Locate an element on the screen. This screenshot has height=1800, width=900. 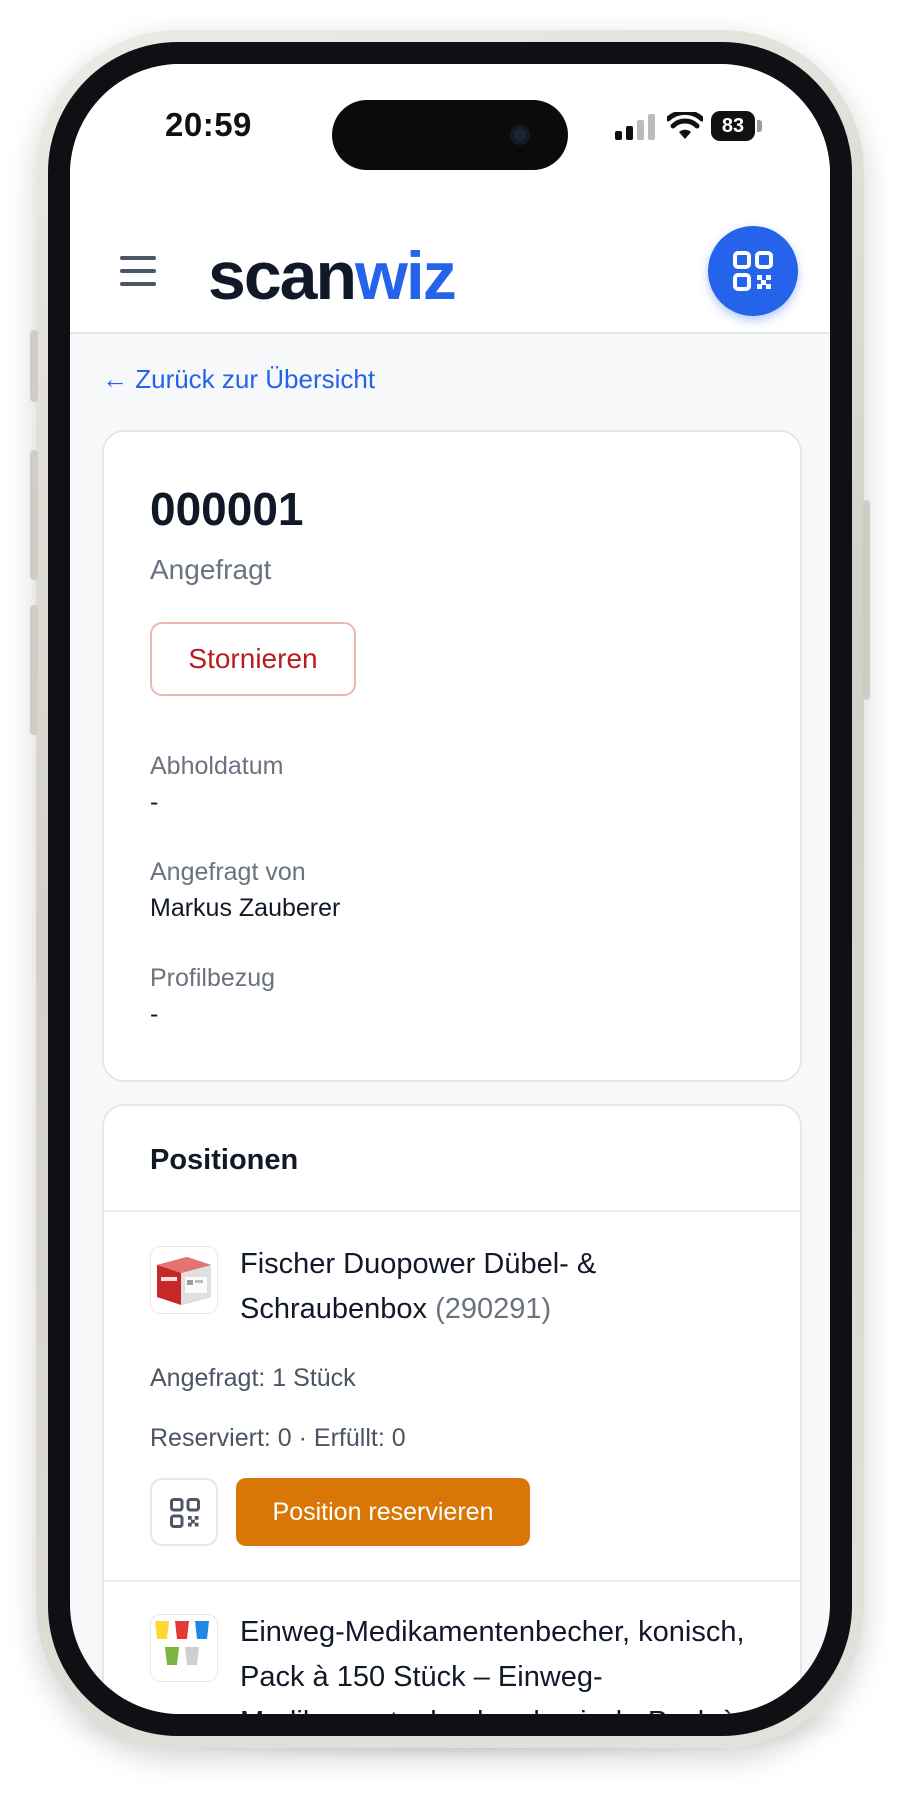
back-to-overview-link: ← Zurück zur Übersicht is located at coordinates (238, 379).